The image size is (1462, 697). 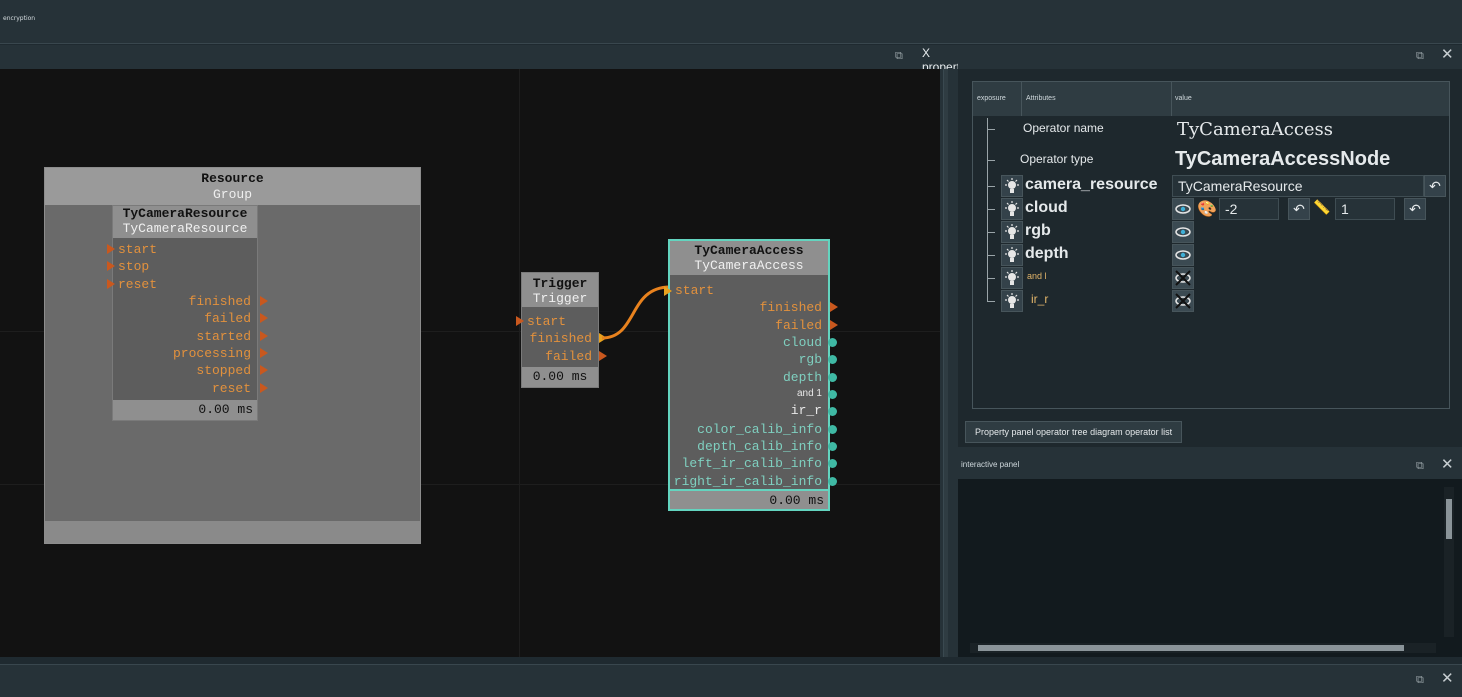 What do you see at coordinates (1183, 301) in the screenshot?
I see `visibility-toggle-ir-r` at bounding box center [1183, 301].